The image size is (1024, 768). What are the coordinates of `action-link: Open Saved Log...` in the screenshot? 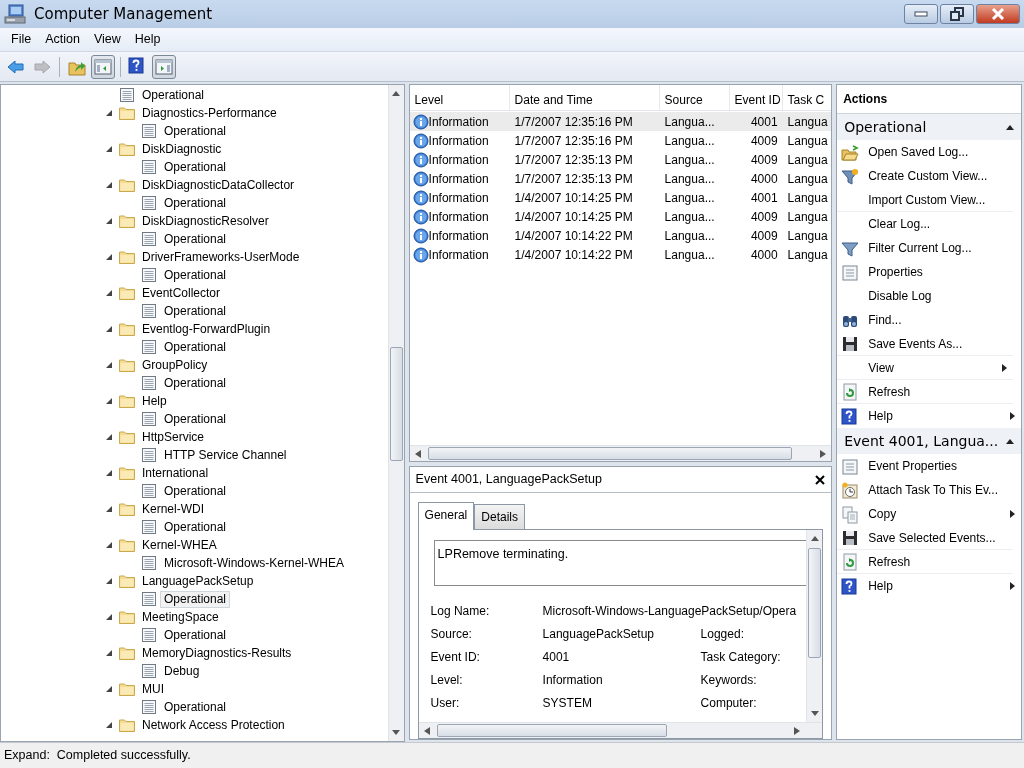 It's located at (941, 152).